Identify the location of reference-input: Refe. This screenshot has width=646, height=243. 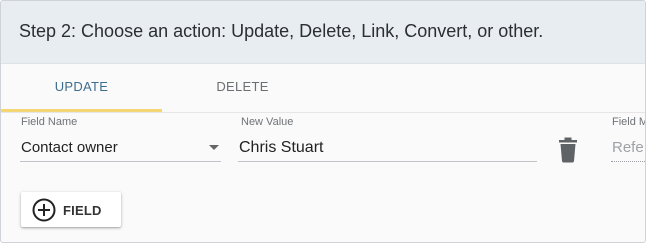
(628, 148).